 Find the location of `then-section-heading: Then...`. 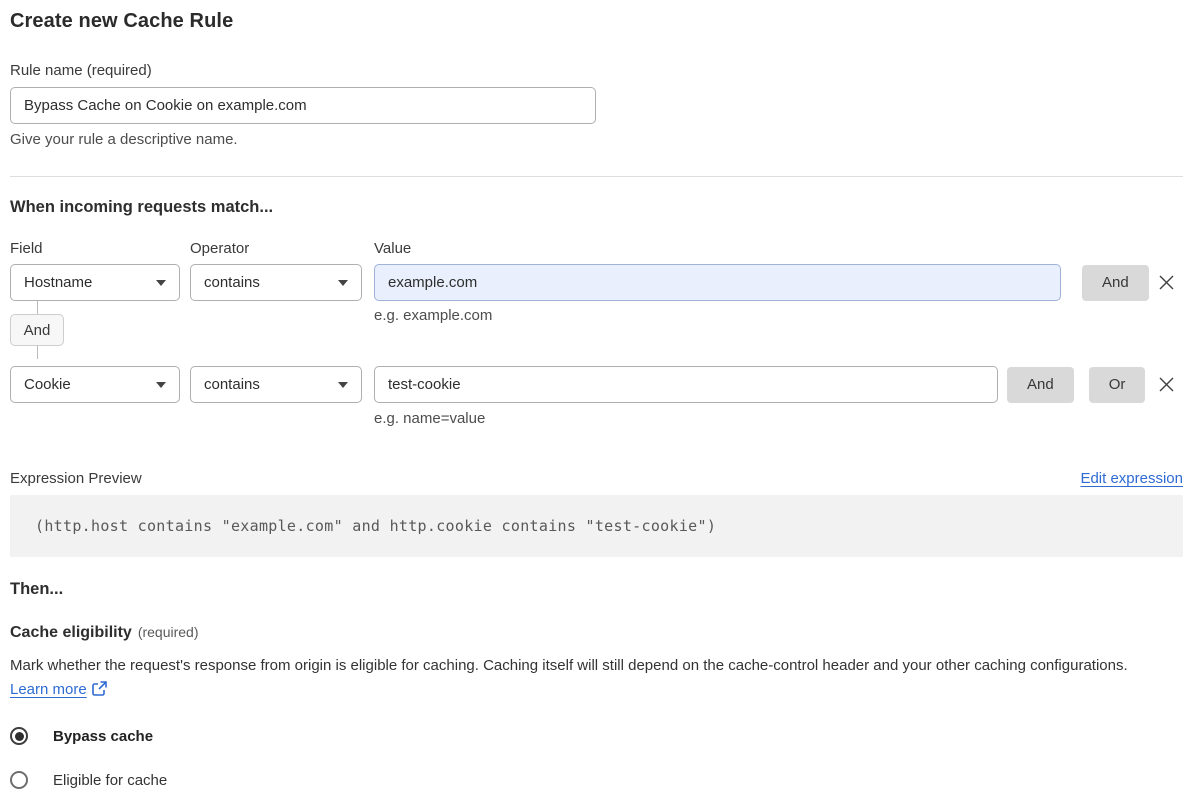

then-section-heading: Then... is located at coordinates (37, 589).